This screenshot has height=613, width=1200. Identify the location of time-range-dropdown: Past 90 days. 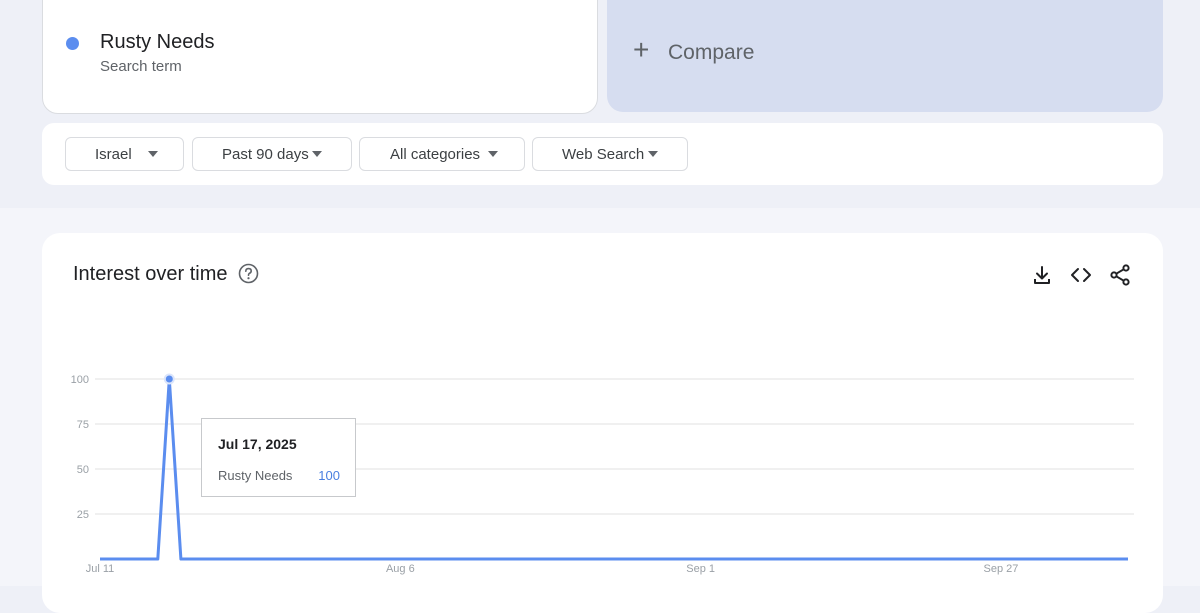
(272, 154).